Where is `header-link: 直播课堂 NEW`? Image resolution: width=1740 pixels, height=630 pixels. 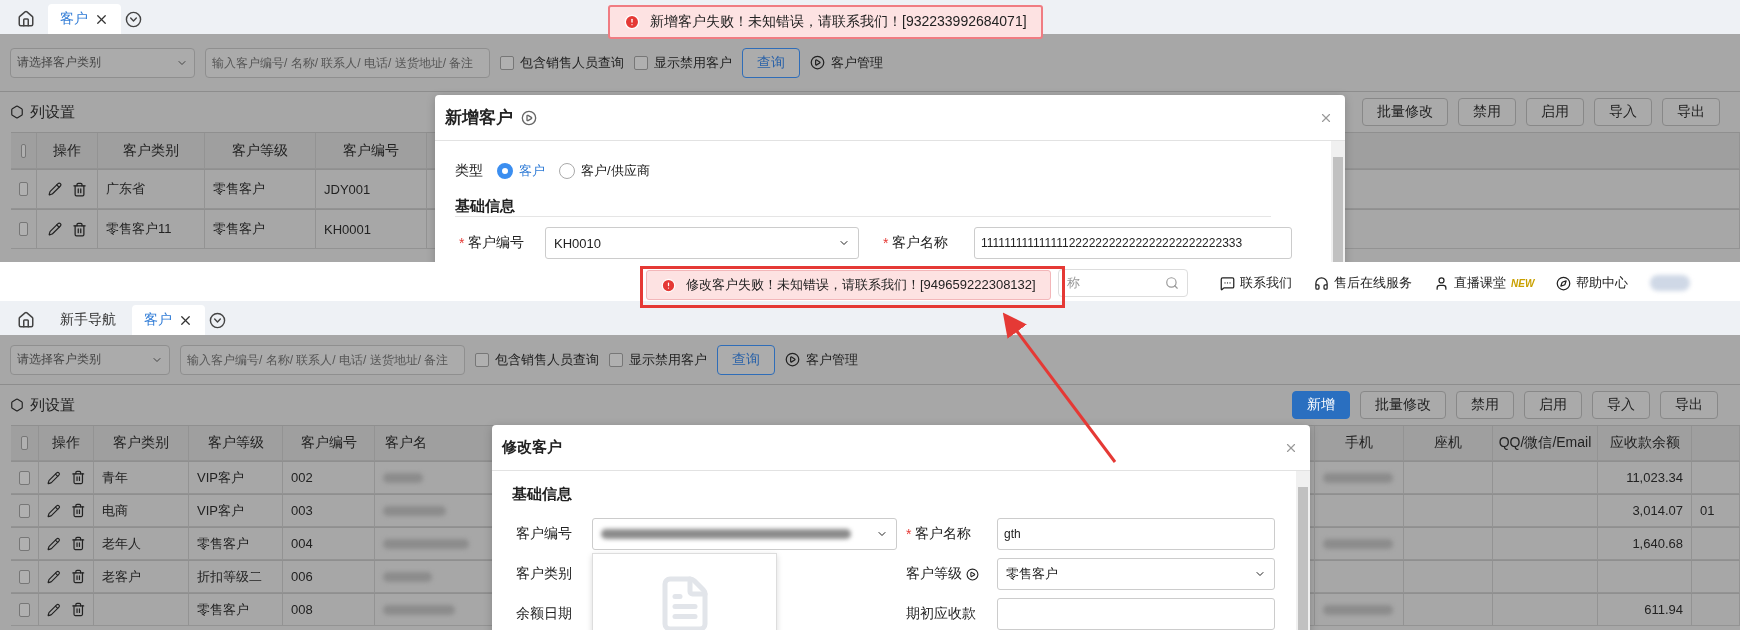 header-link: 直播课堂 NEW is located at coordinates (1484, 283).